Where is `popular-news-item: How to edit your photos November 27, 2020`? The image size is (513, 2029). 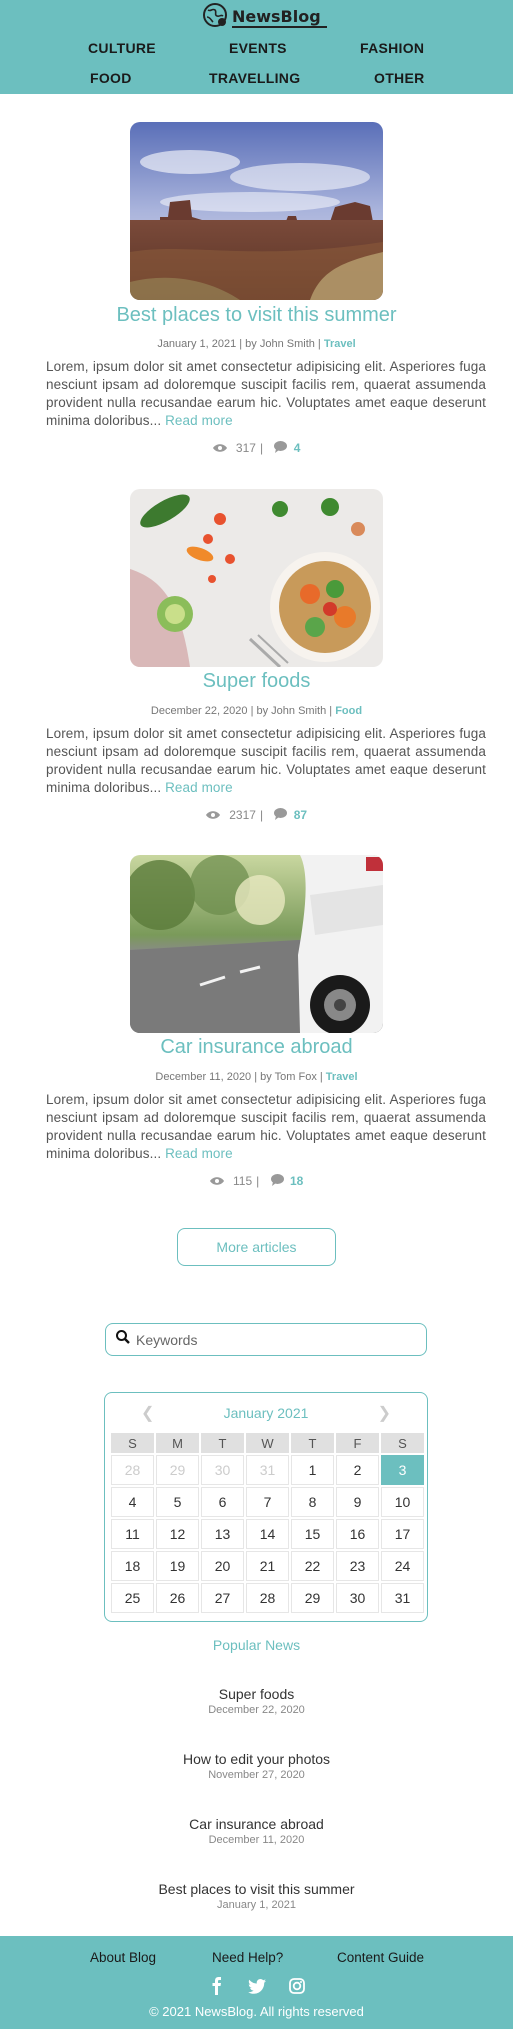
popular-news-item: How to edit your photos November 27, 2020 is located at coordinates (256, 1766).